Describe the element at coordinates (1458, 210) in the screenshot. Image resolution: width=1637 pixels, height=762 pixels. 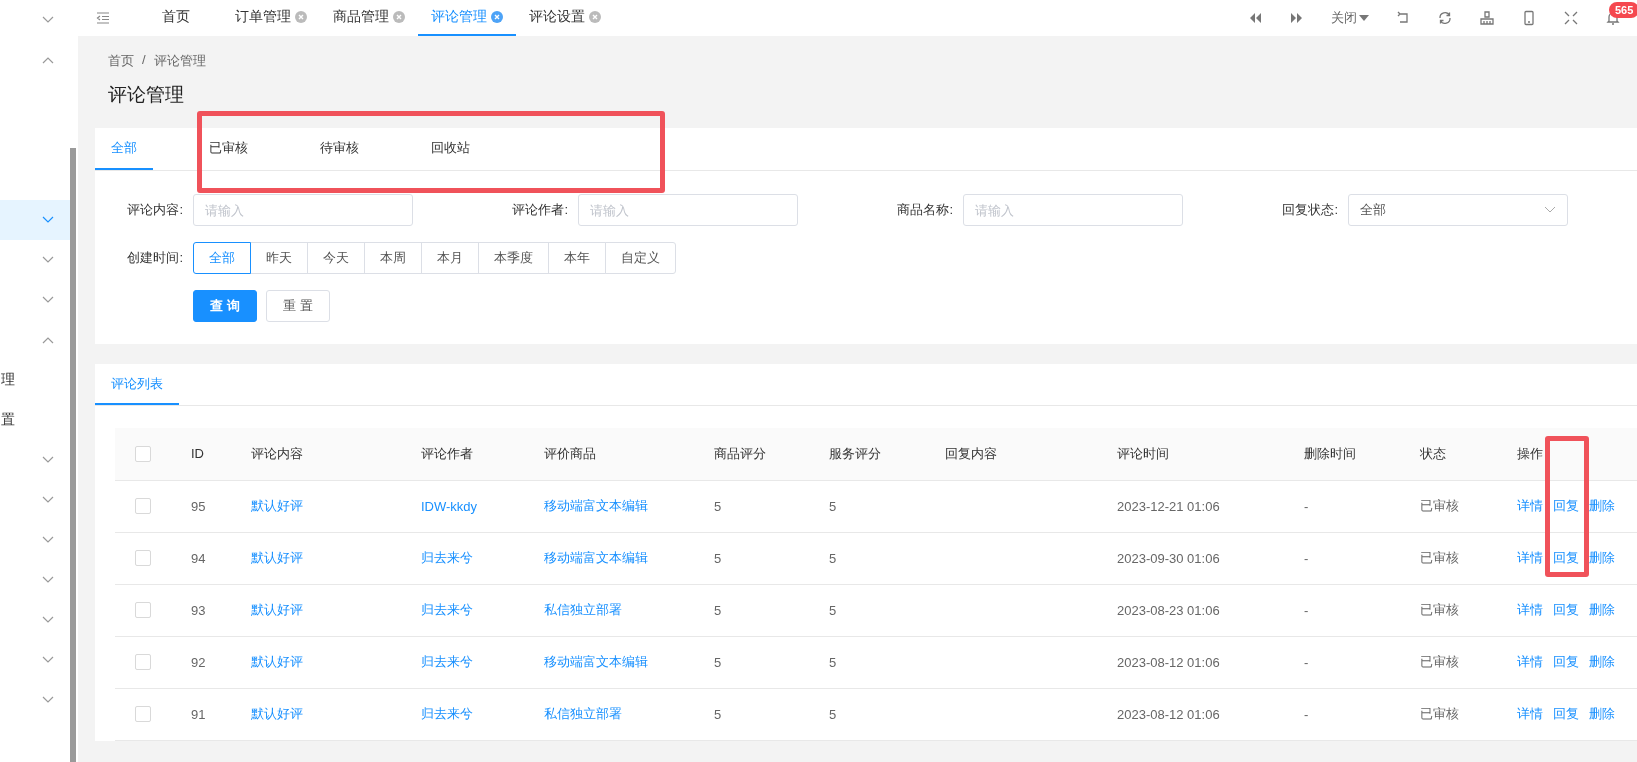
I see `select-field: 全部` at that location.